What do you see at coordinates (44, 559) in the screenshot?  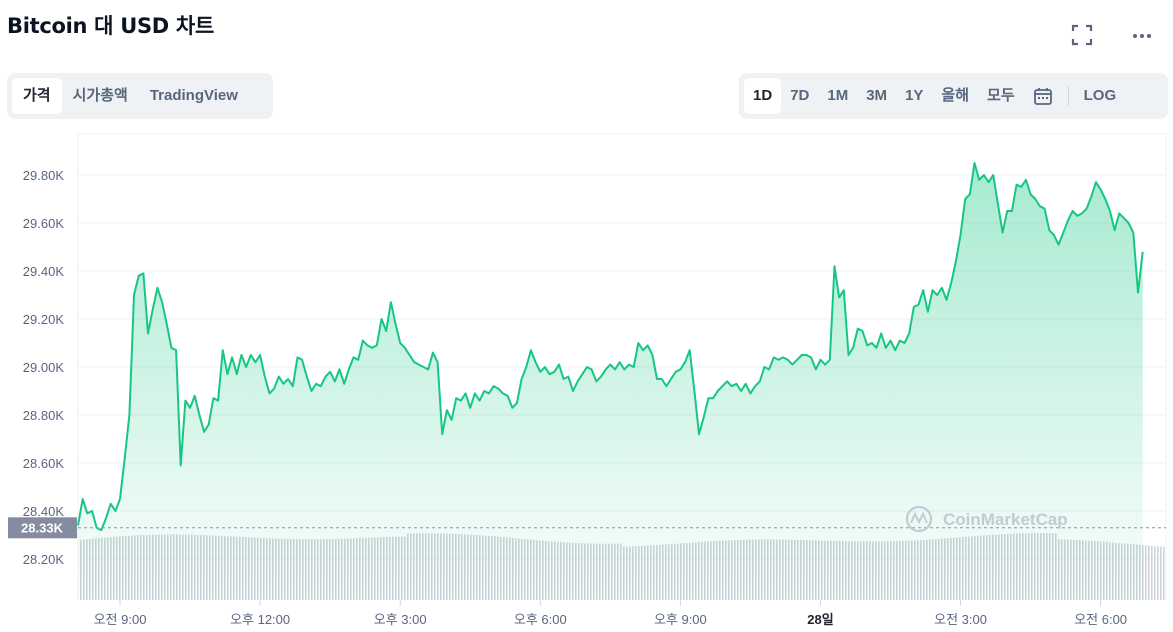 I see `y-tick-label: 28.20K` at bounding box center [44, 559].